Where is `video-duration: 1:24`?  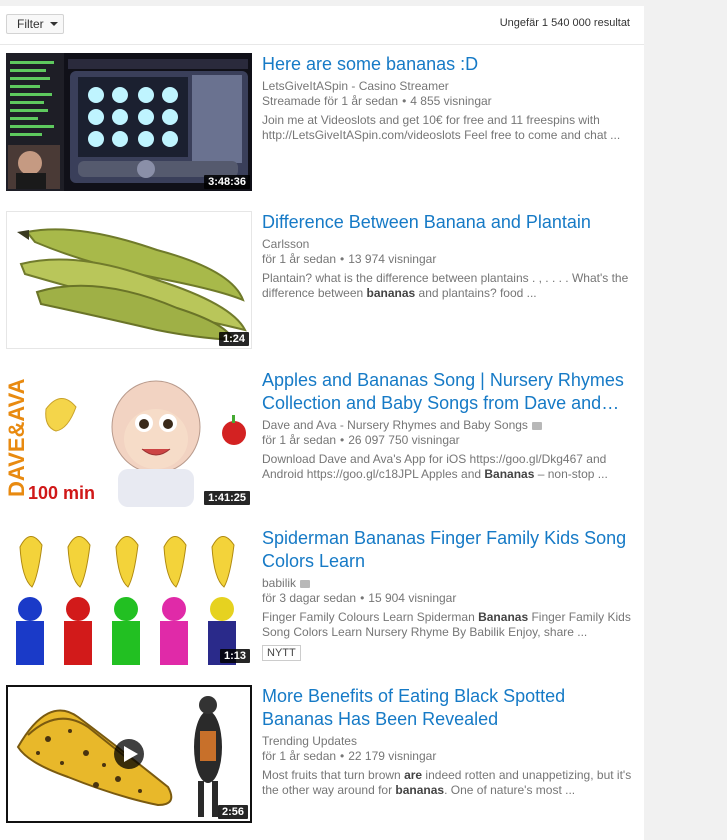 video-duration: 1:24 is located at coordinates (233, 339).